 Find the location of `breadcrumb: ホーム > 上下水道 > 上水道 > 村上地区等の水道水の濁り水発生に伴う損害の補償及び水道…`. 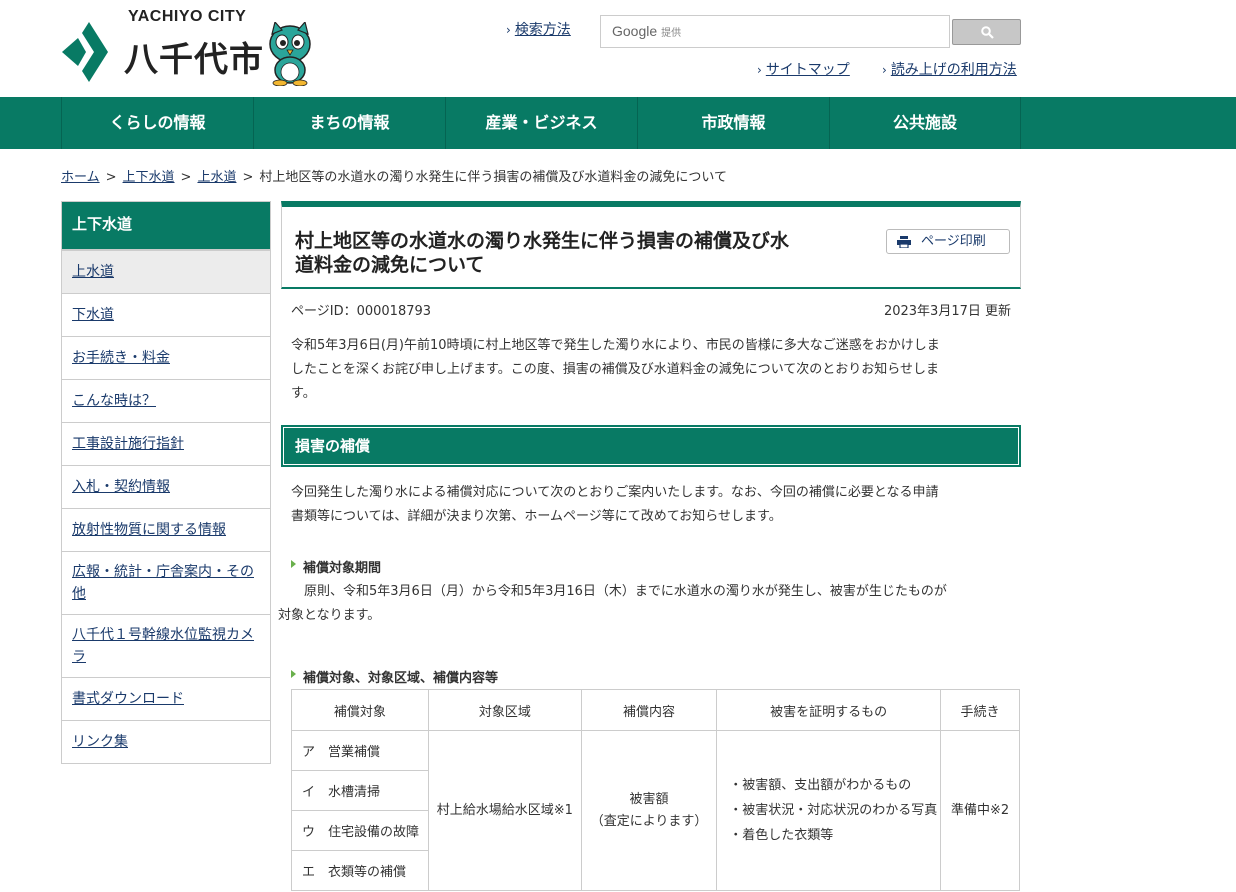

breadcrumb: ホーム > 上下水道 > 上水道 > 村上地区等の水道水の濁り水発生に伴う損害の補償及び水道… is located at coordinates (394, 177).